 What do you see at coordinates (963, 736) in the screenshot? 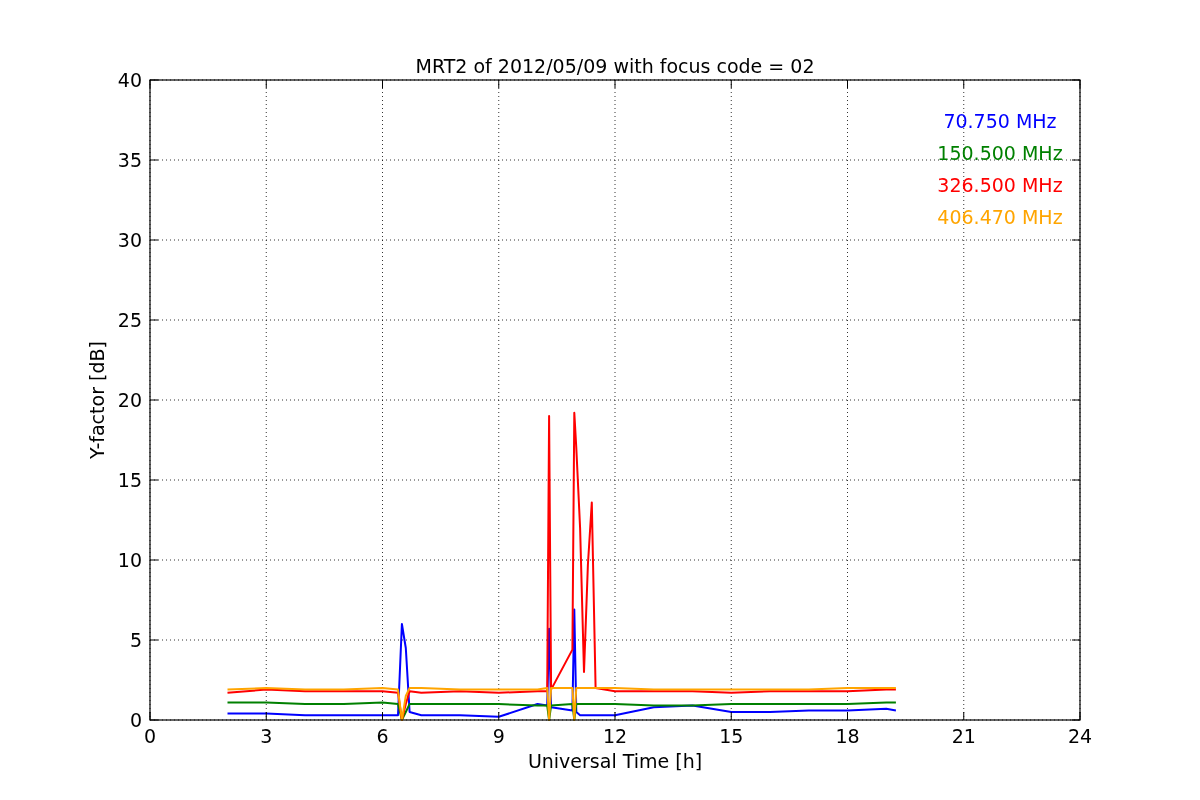
I see `tick-label: 21` at bounding box center [963, 736].